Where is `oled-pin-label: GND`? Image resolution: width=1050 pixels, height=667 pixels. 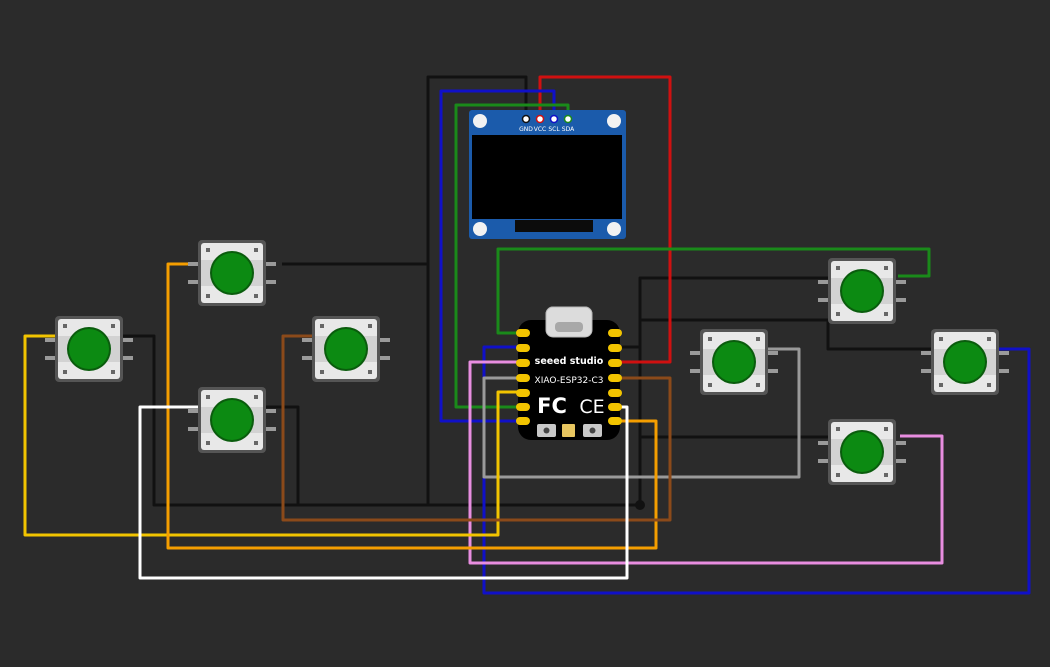
oled-pin-label: GND is located at coordinates (526, 129).